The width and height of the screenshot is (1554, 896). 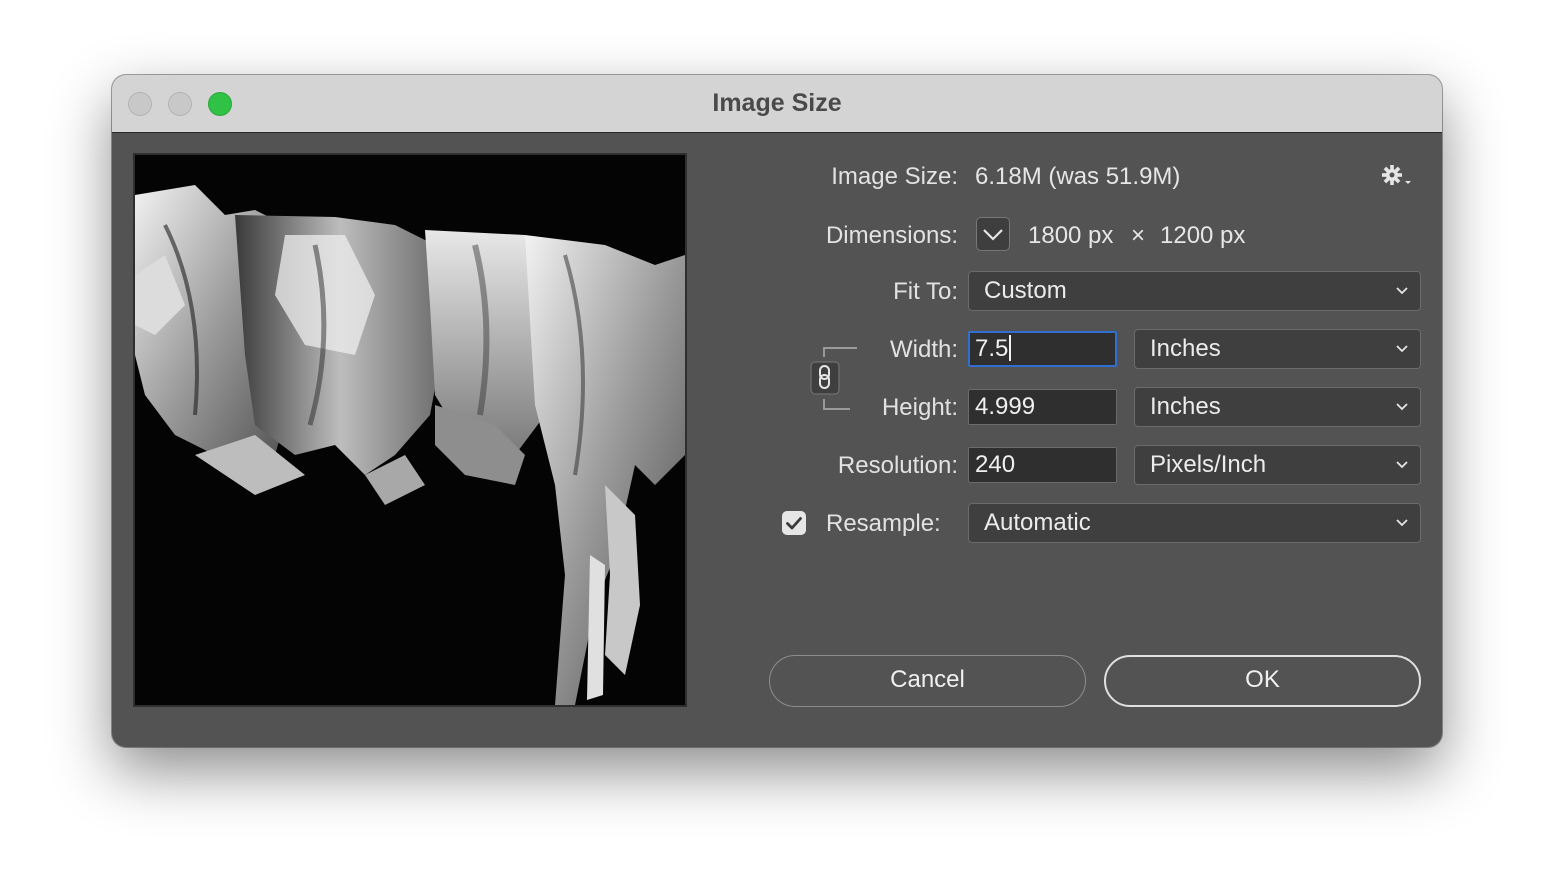 I want to click on title-bar: Image Size, so click(x=777, y=104).